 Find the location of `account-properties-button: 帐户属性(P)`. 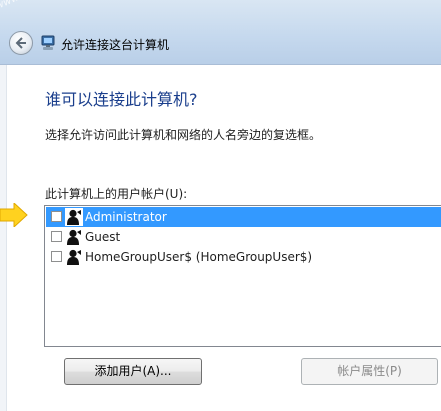

account-properties-button: 帐户属性(P) is located at coordinates (369, 371).